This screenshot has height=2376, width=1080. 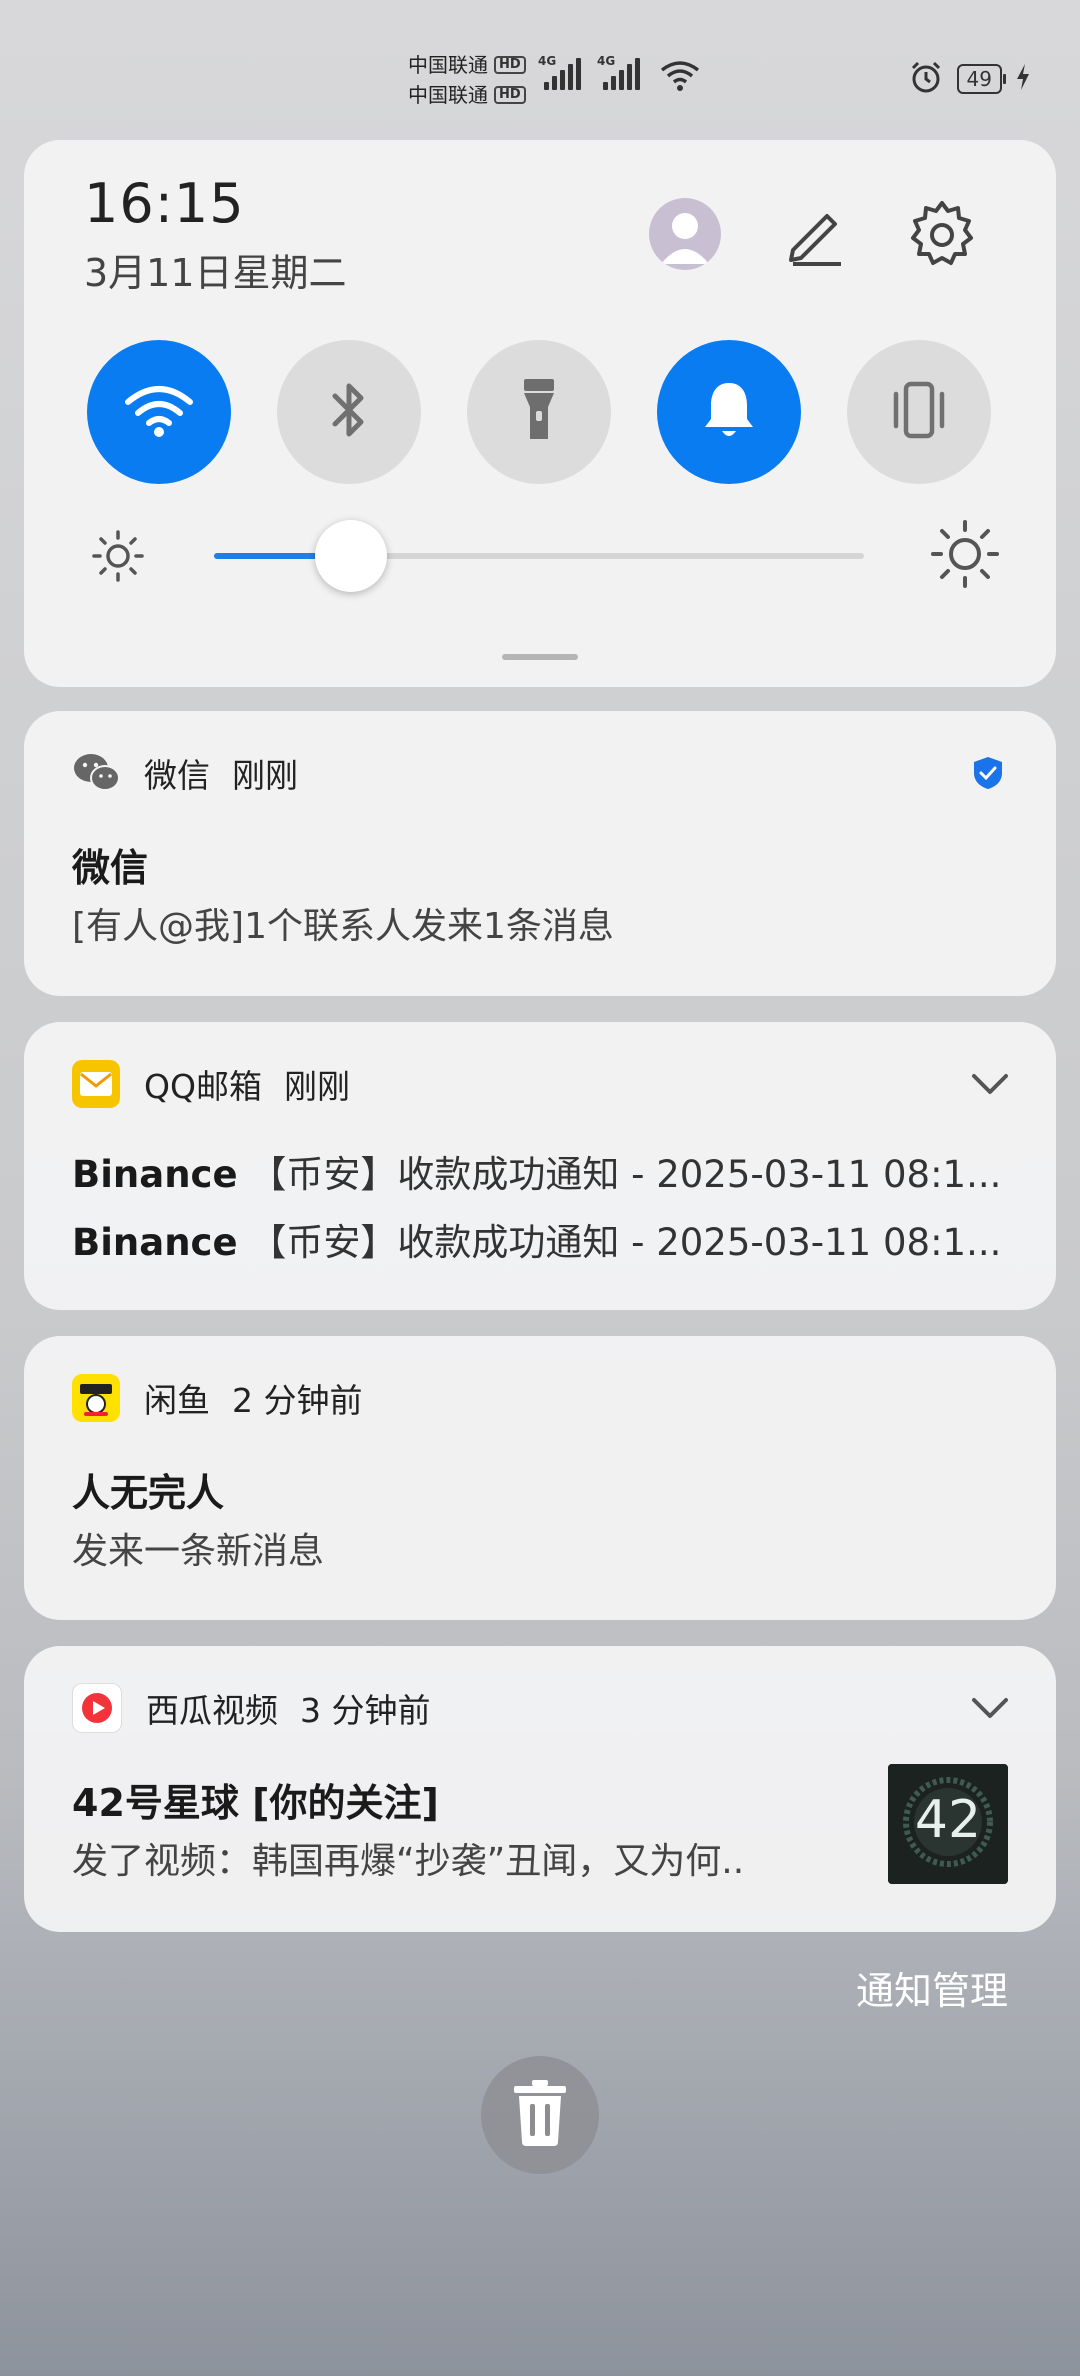 I want to click on thumbnail-text: 42, so click(x=948, y=1820).